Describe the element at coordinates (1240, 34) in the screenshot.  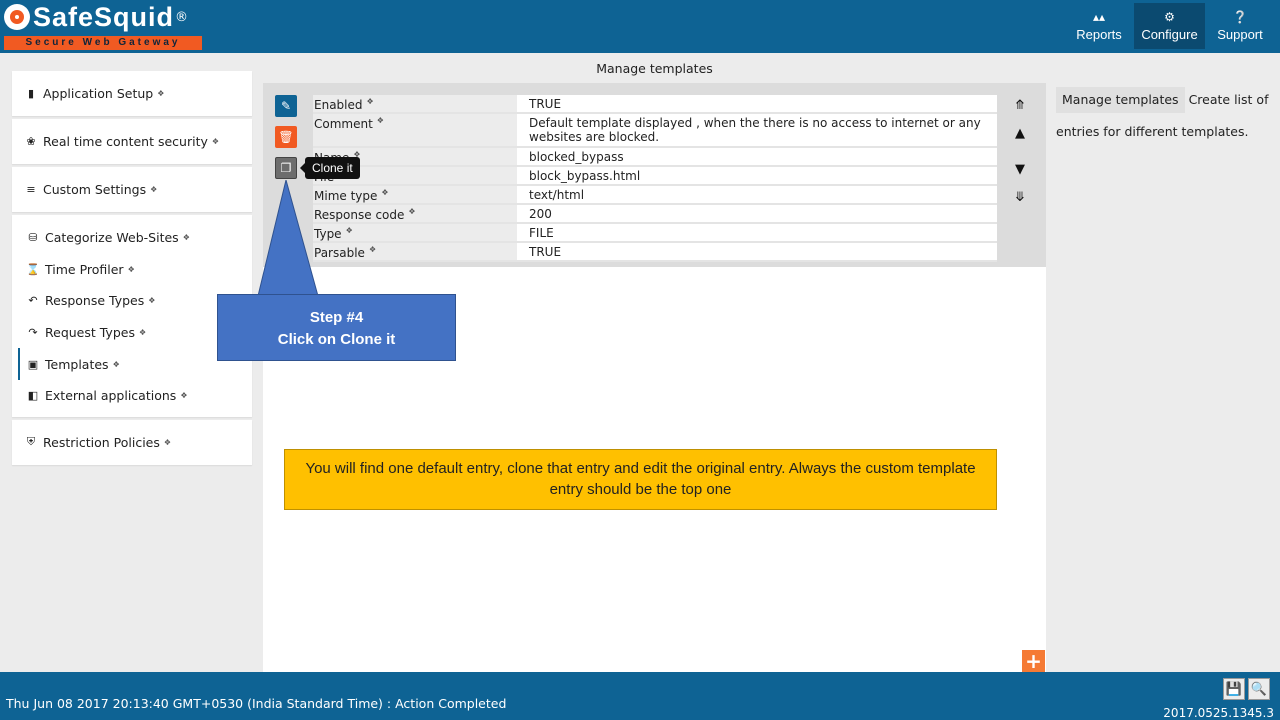
I see `nav-support-label: Support` at that location.